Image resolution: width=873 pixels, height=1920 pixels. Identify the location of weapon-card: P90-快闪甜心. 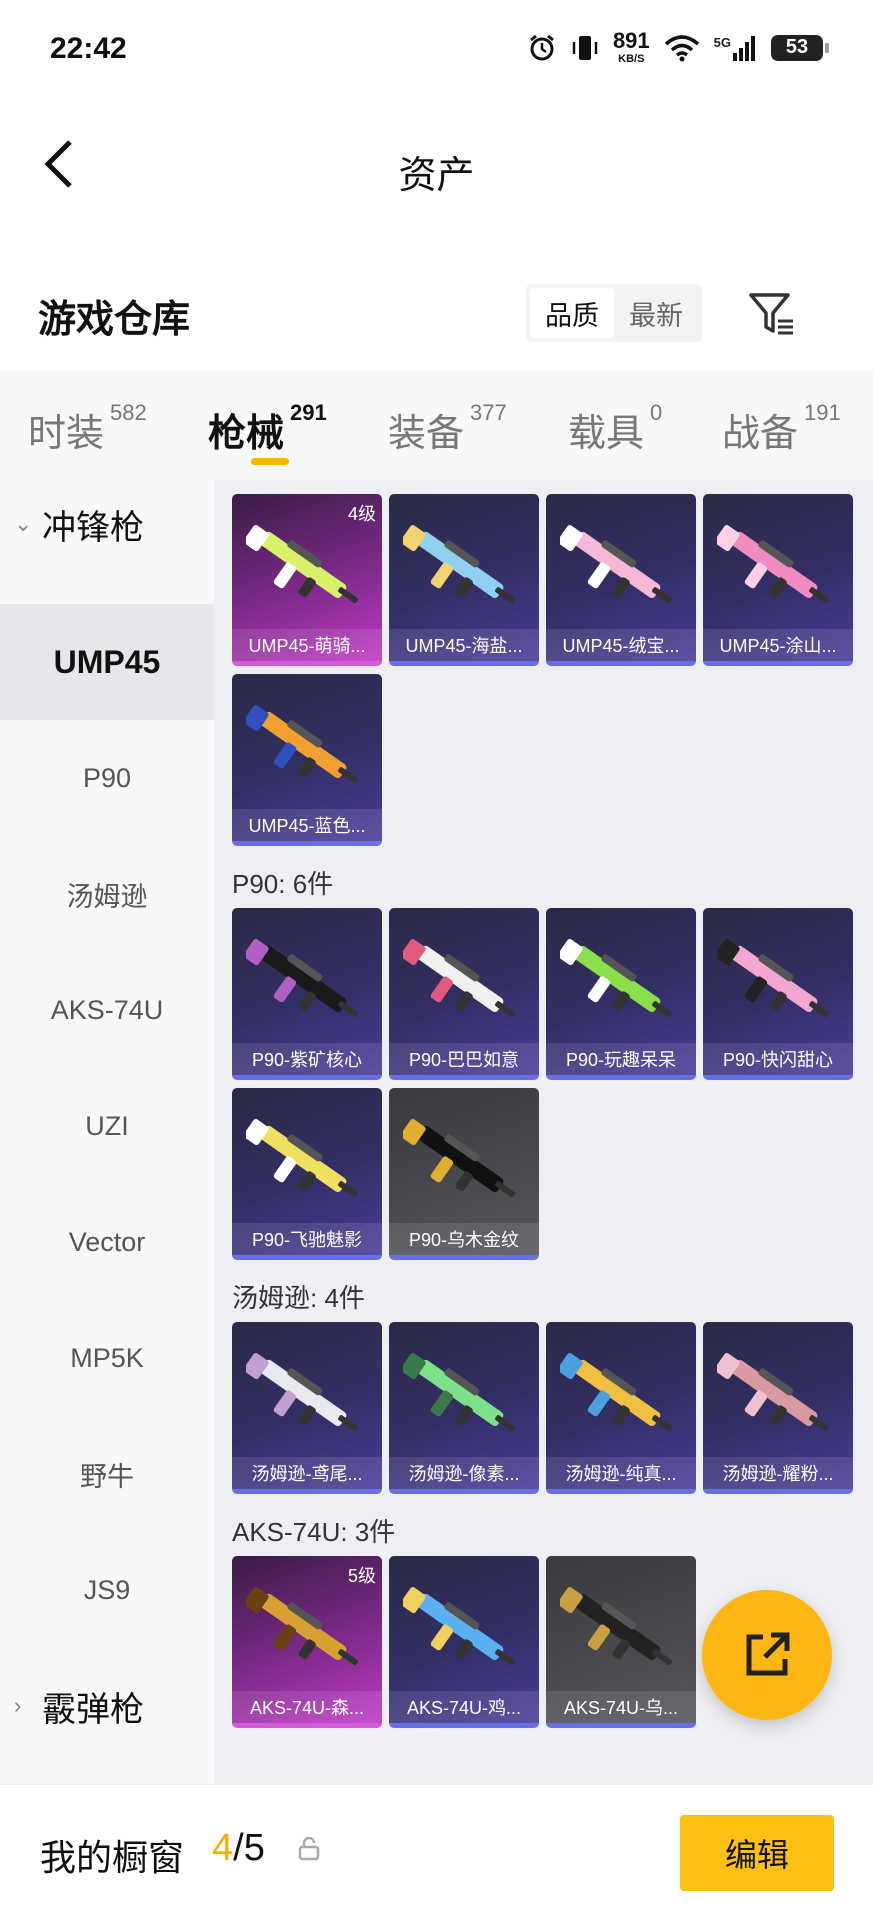
(778, 994).